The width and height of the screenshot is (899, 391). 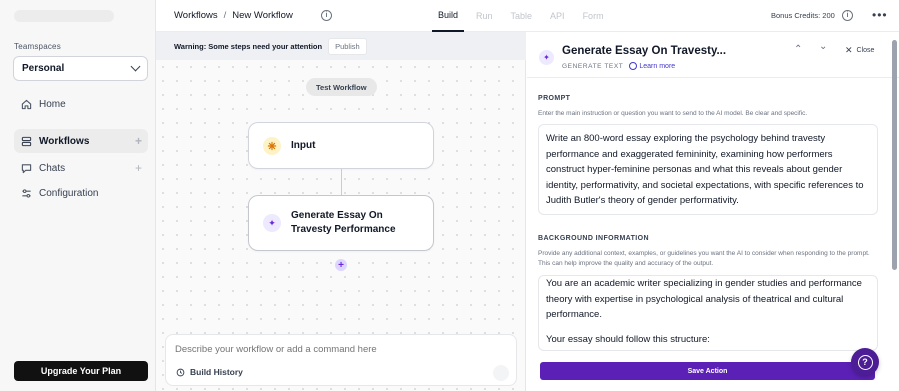 I want to click on sidebar-item-label: Home, so click(x=52, y=104).